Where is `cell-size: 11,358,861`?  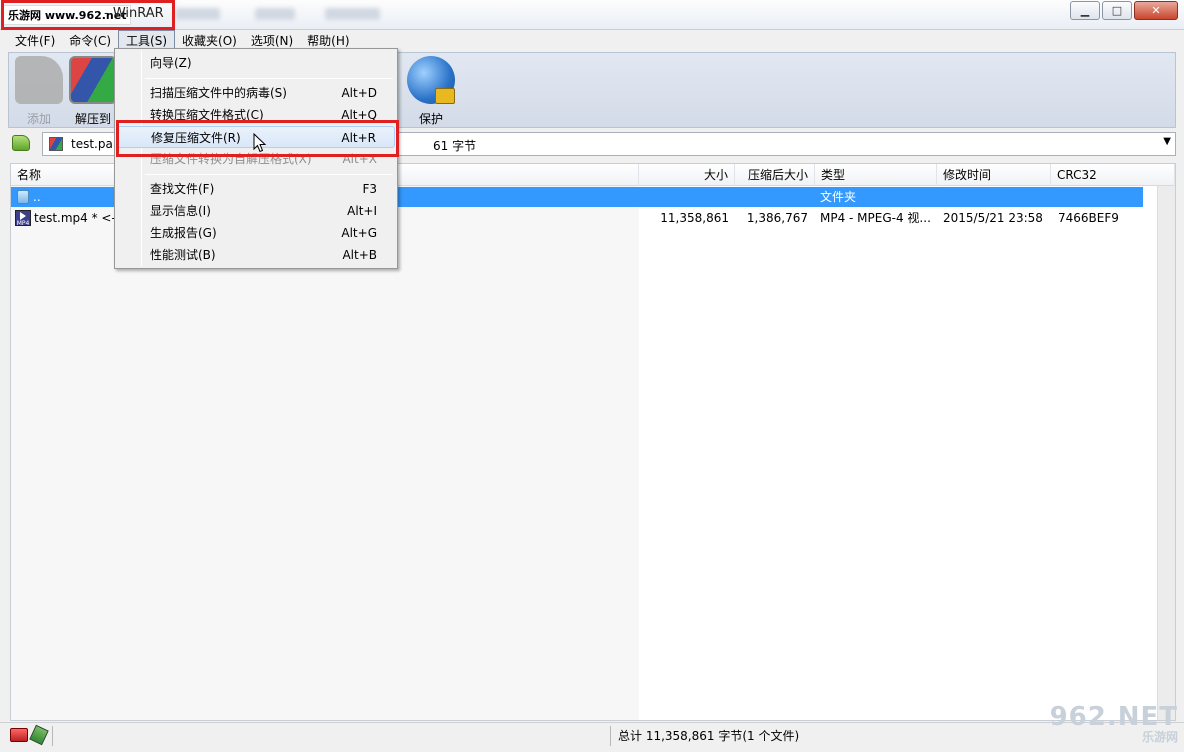 cell-size: 11,358,861 is located at coordinates (694, 218).